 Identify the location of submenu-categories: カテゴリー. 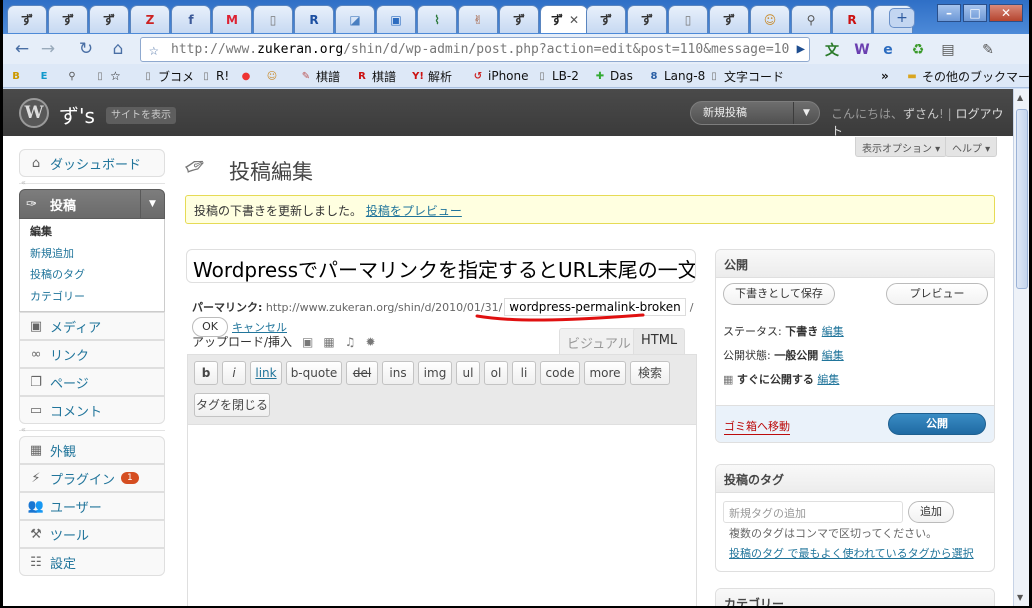
(92, 297).